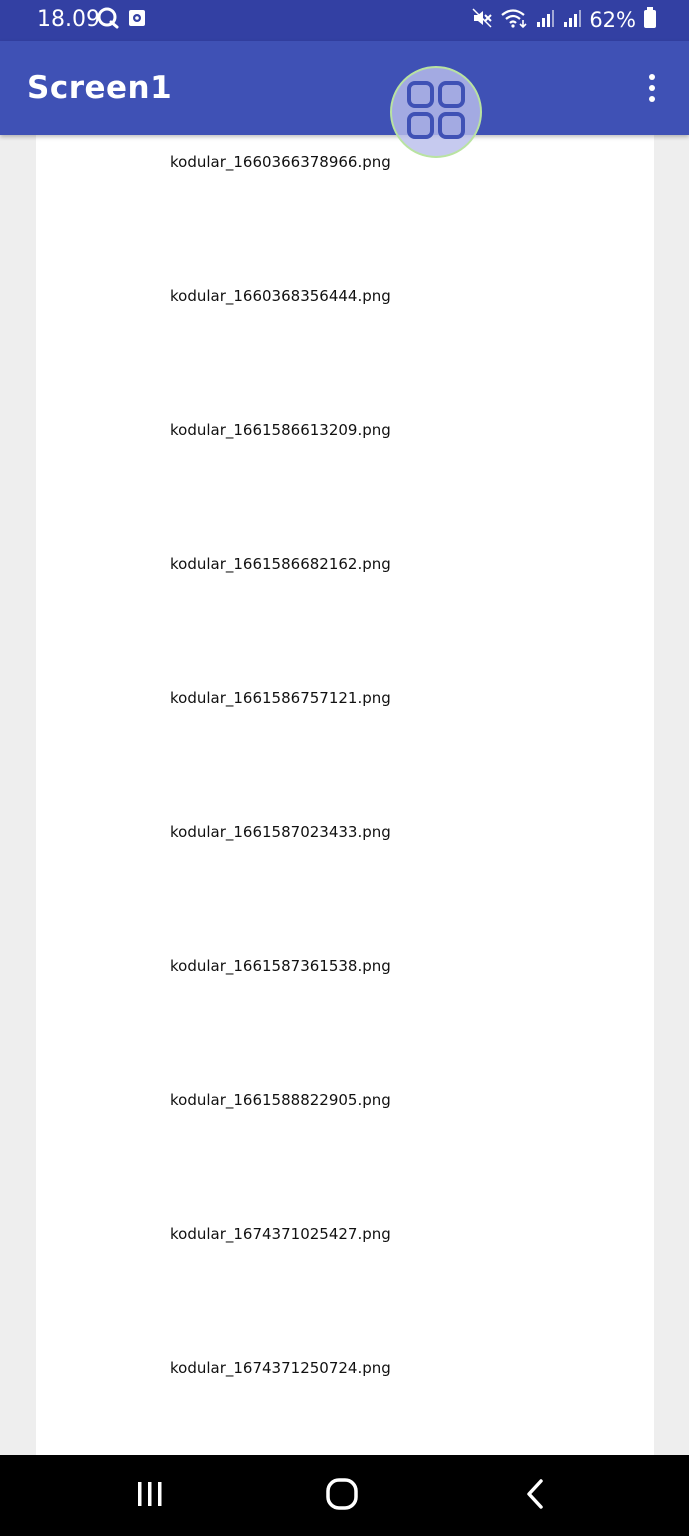 This screenshot has width=689, height=1536. Describe the element at coordinates (650, 20) in the screenshot. I see `battery-icon` at that location.